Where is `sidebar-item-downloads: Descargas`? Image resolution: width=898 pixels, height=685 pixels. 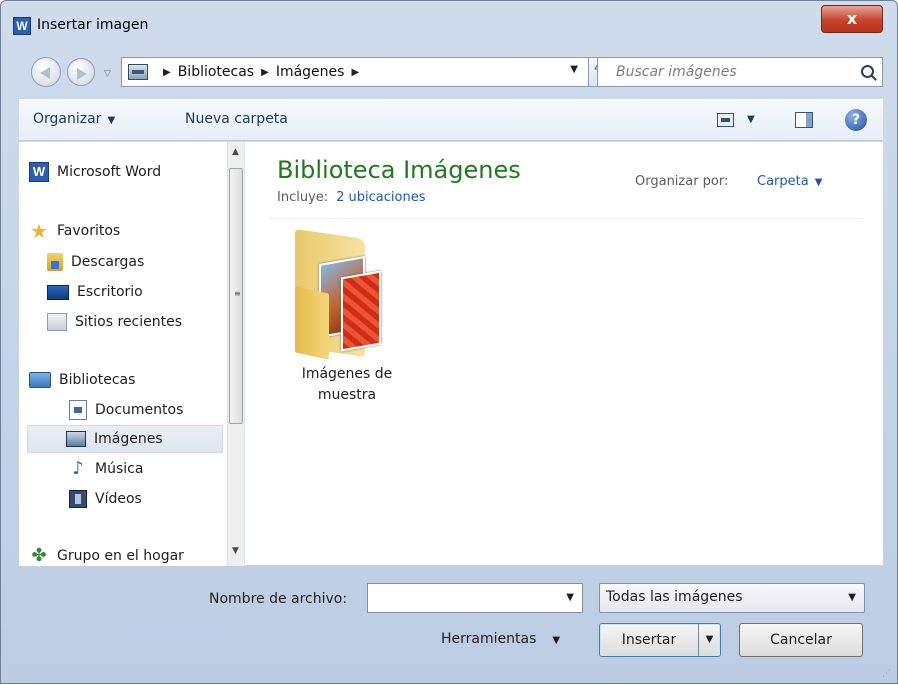 sidebar-item-downloads: Descargas is located at coordinates (95, 262).